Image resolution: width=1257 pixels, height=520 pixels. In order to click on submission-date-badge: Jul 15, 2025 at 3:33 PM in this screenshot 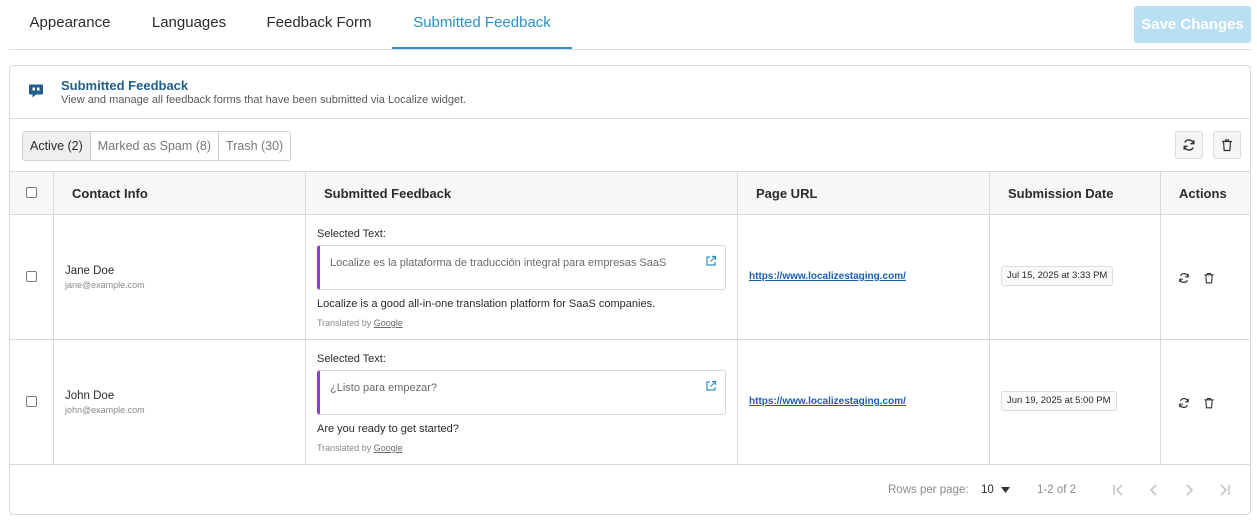, I will do `click(1057, 276)`.